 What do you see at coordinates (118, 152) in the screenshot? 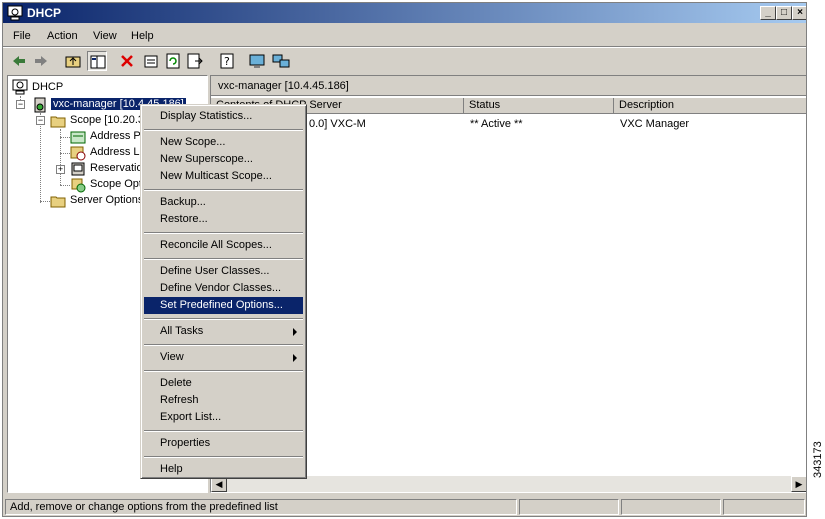
I see `tree-node-address-leases: Address Le` at bounding box center [118, 152].